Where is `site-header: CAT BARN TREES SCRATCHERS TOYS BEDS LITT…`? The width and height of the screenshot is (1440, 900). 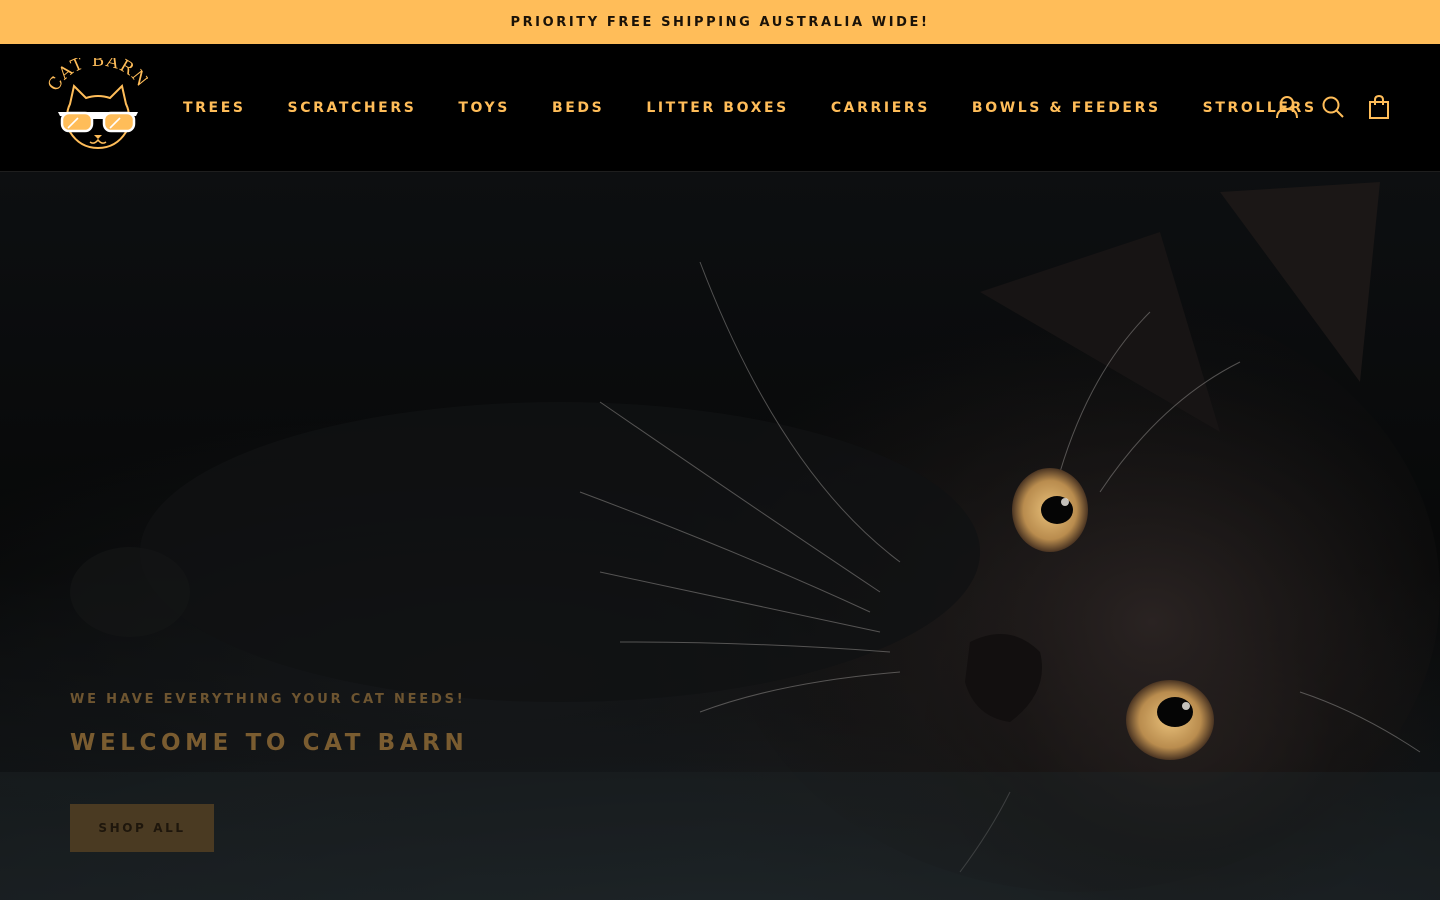 site-header: CAT BARN TREES SCRATCHERS TOYS BEDS LITT… is located at coordinates (720, 108).